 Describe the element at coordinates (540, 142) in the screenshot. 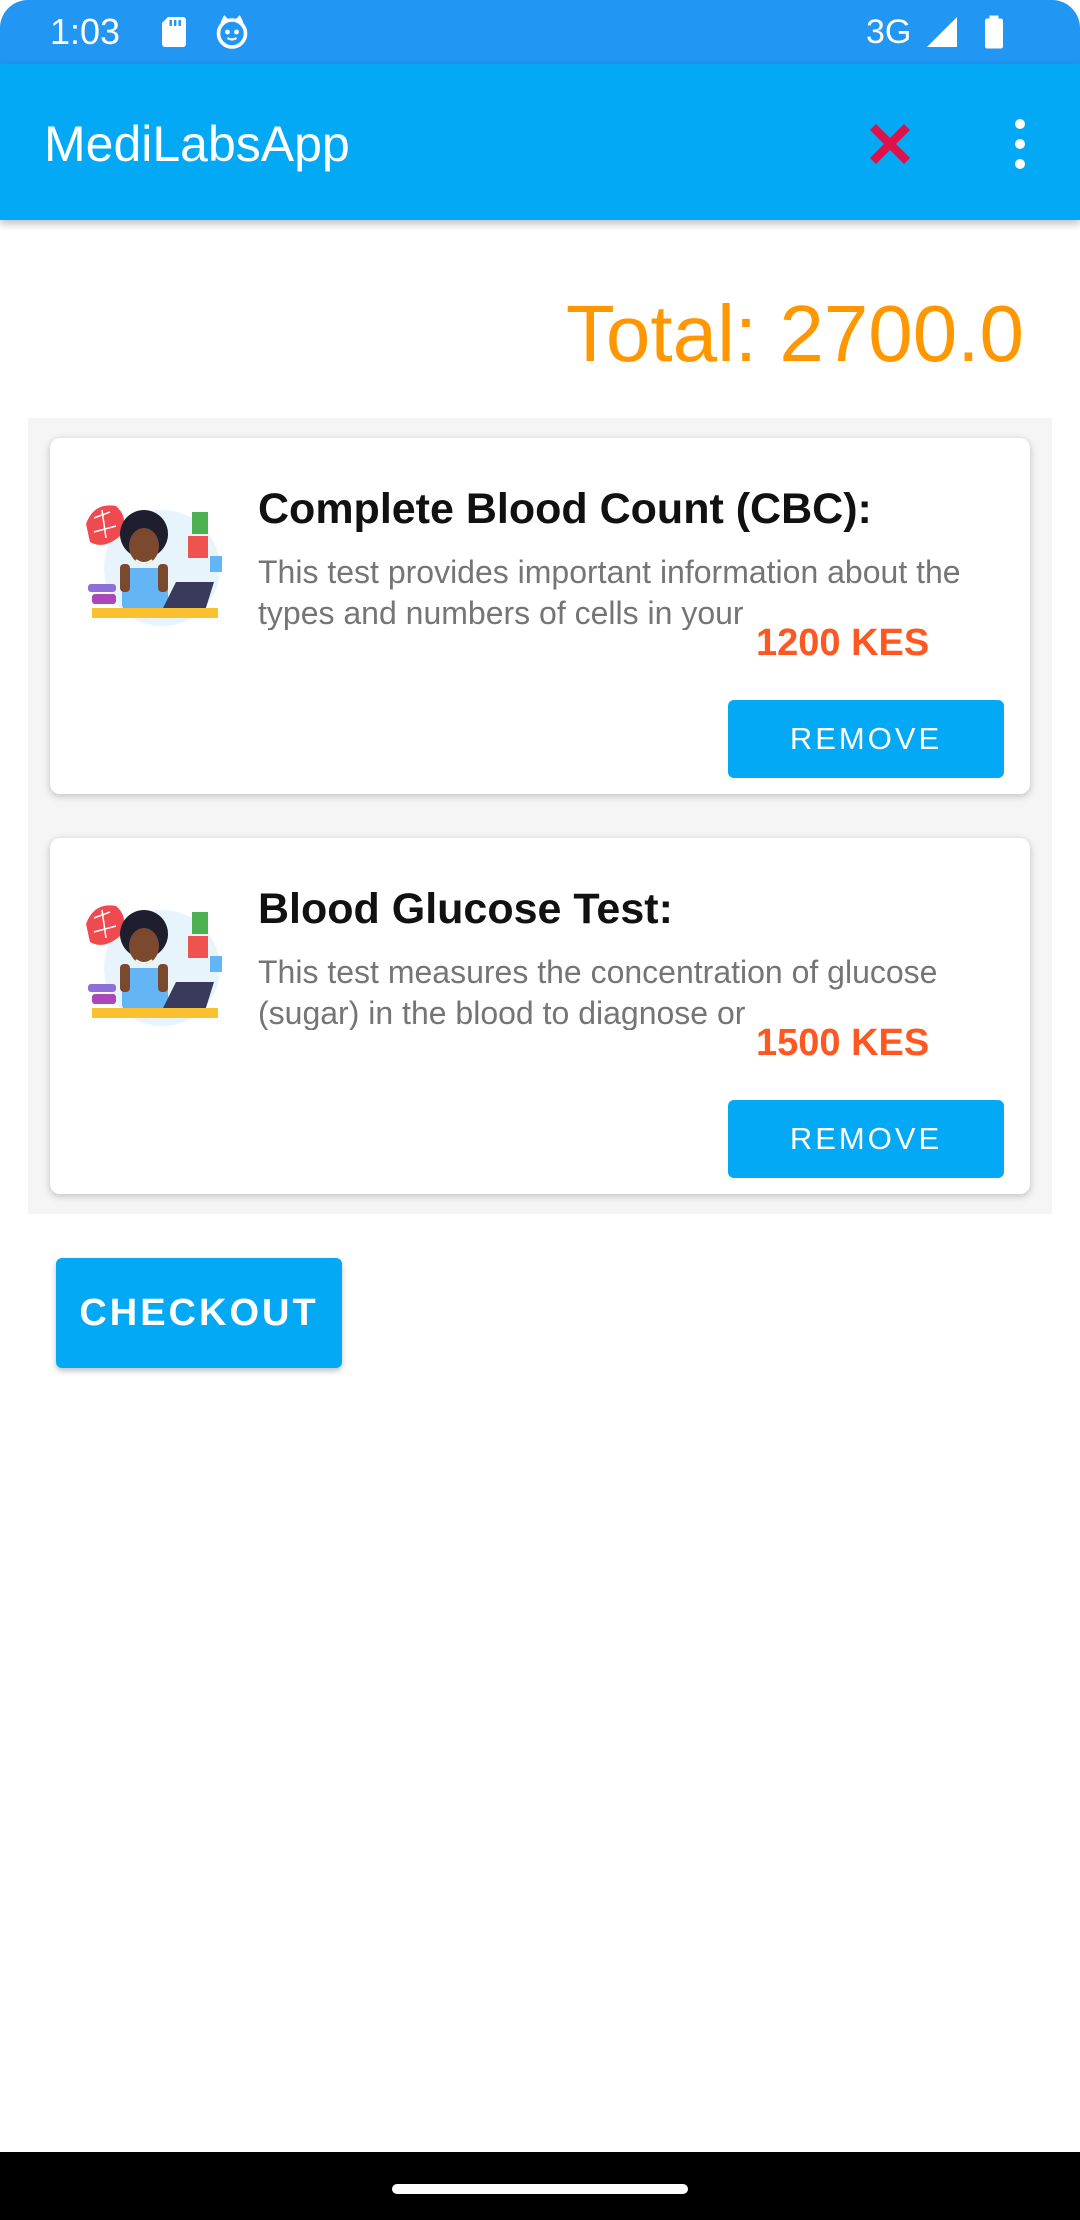

I see `app-bar: MediLabsApp` at that location.